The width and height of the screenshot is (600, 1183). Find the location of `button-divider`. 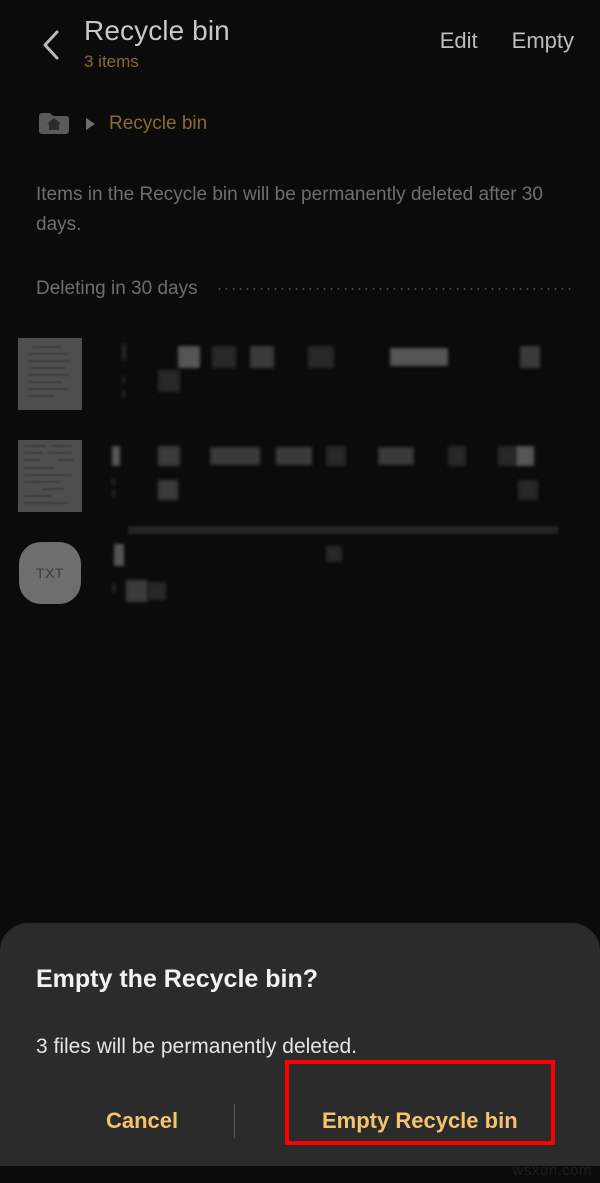

button-divider is located at coordinates (234, 1121).